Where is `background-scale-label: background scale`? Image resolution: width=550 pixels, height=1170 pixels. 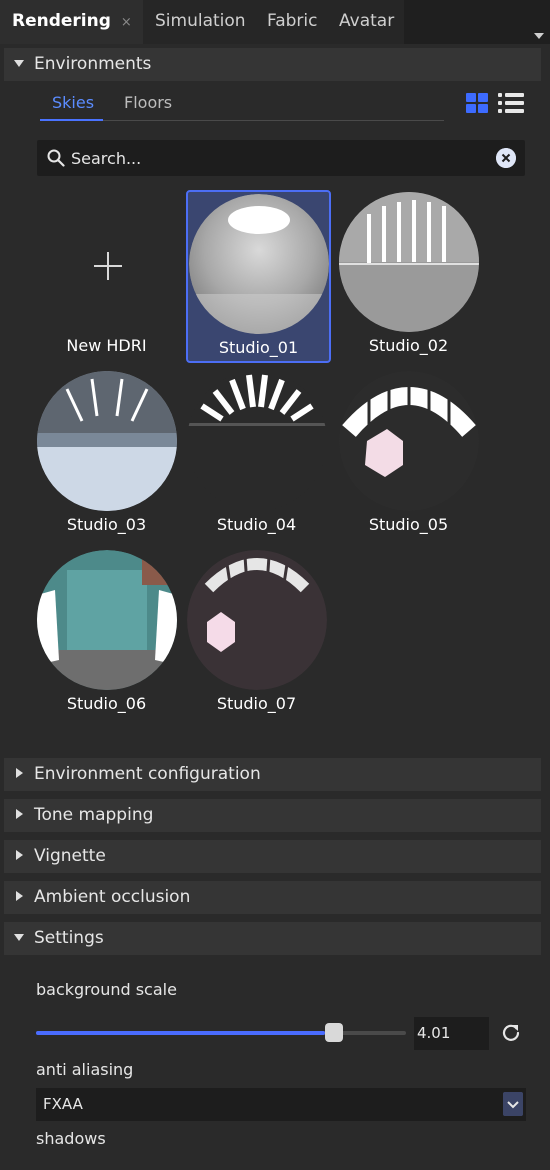 background-scale-label: background scale is located at coordinates (106, 989).